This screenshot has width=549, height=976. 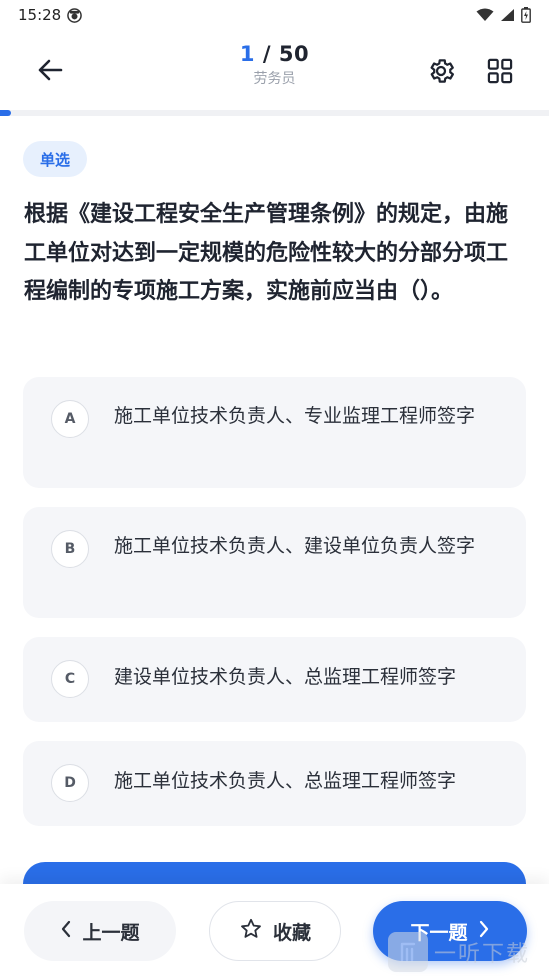 What do you see at coordinates (70, 419) in the screenshot?
I see `option-letter: A` at bounding box center [70, 419].